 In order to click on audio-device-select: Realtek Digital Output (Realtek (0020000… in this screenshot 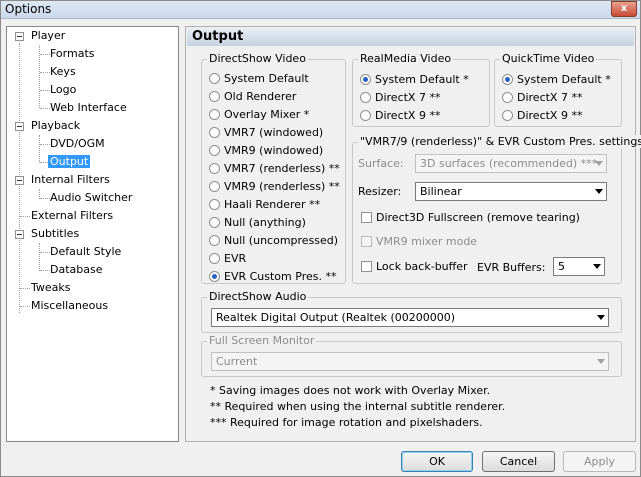, I will do `click(410, 317)`.